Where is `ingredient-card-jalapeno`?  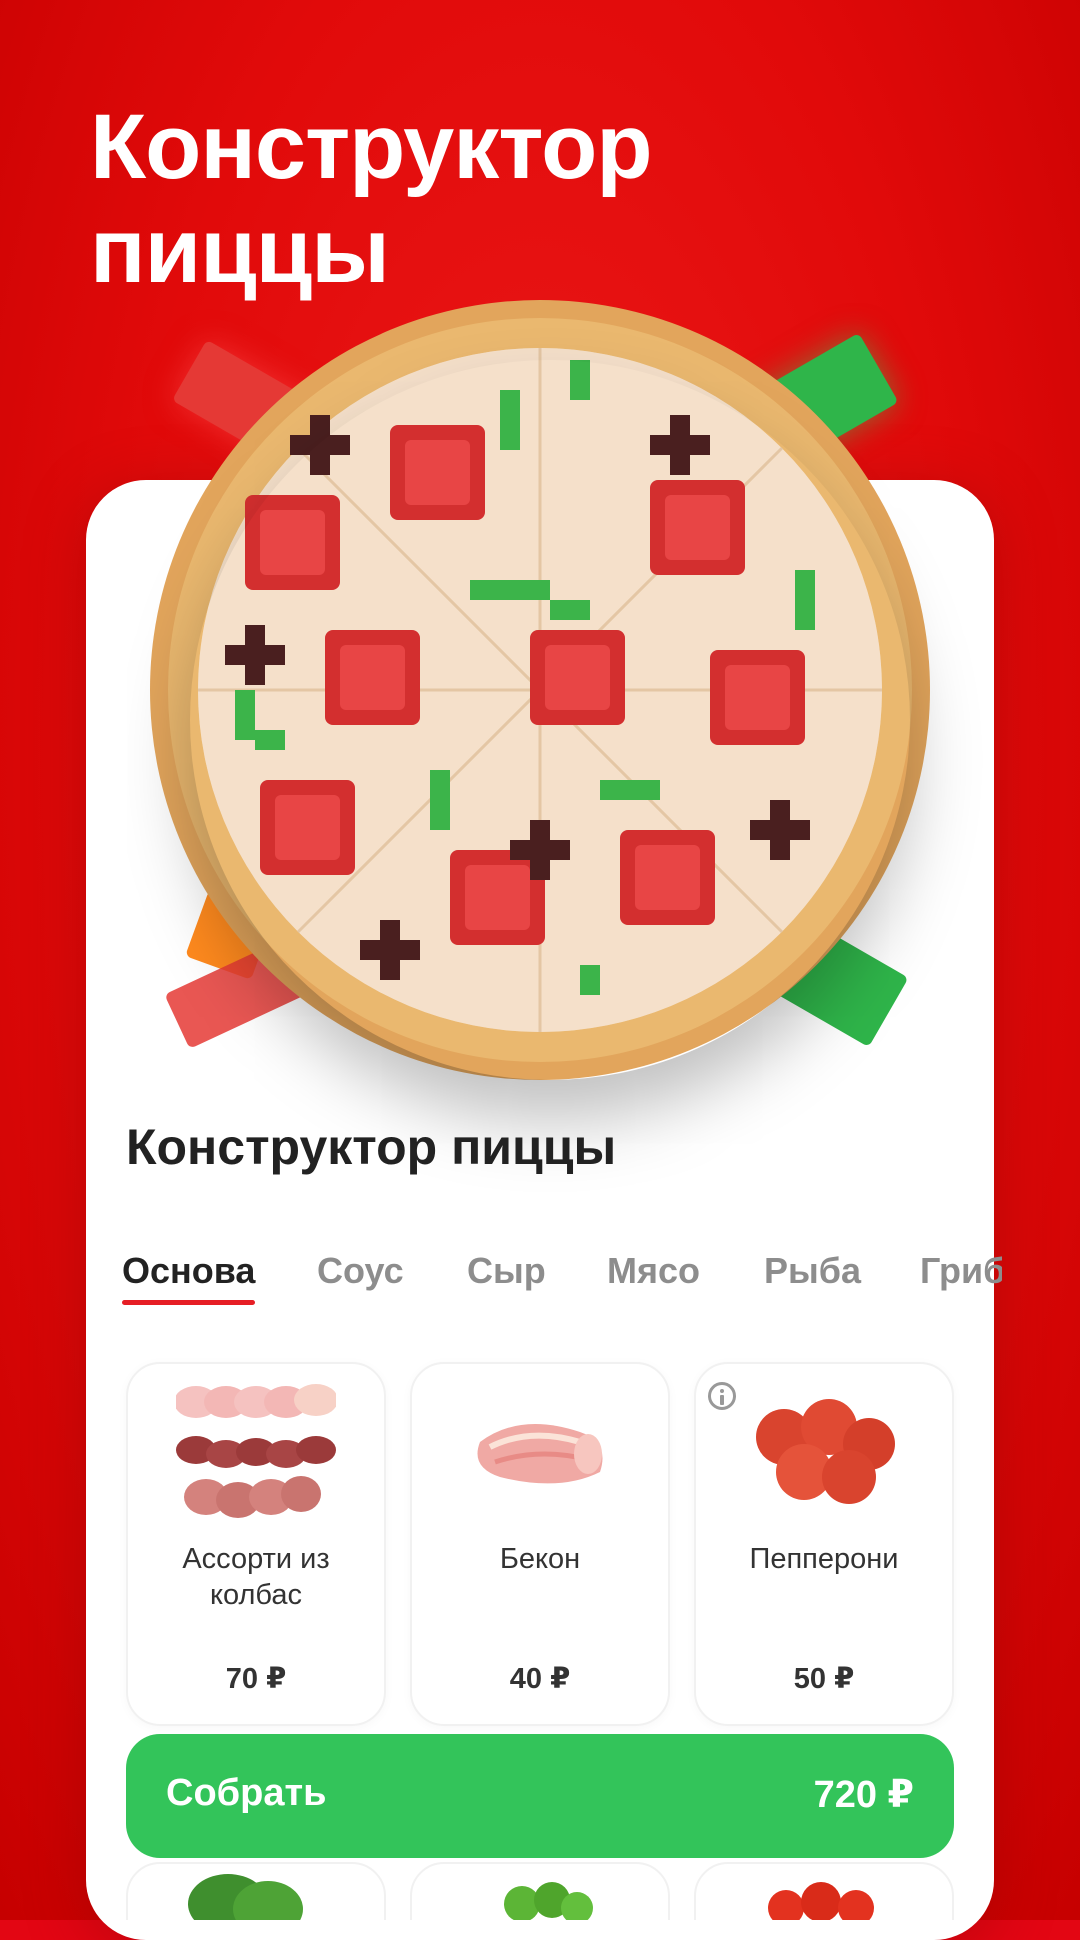
ingredient-card-jalapeno is located at coordinates (540, 1891).